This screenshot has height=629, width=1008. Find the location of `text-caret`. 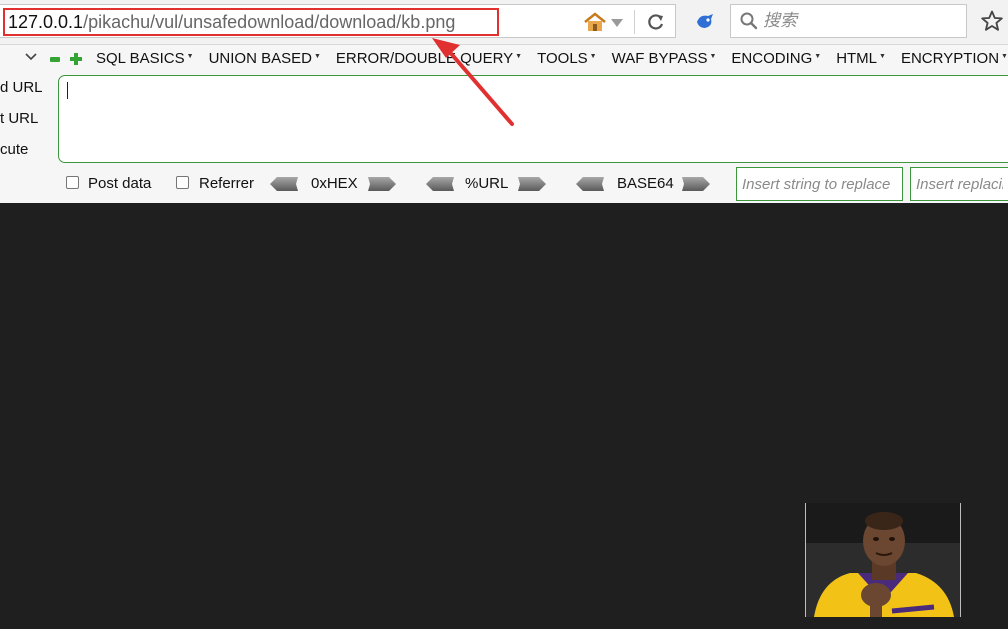

text-caret is located at coordinates (67, 90).